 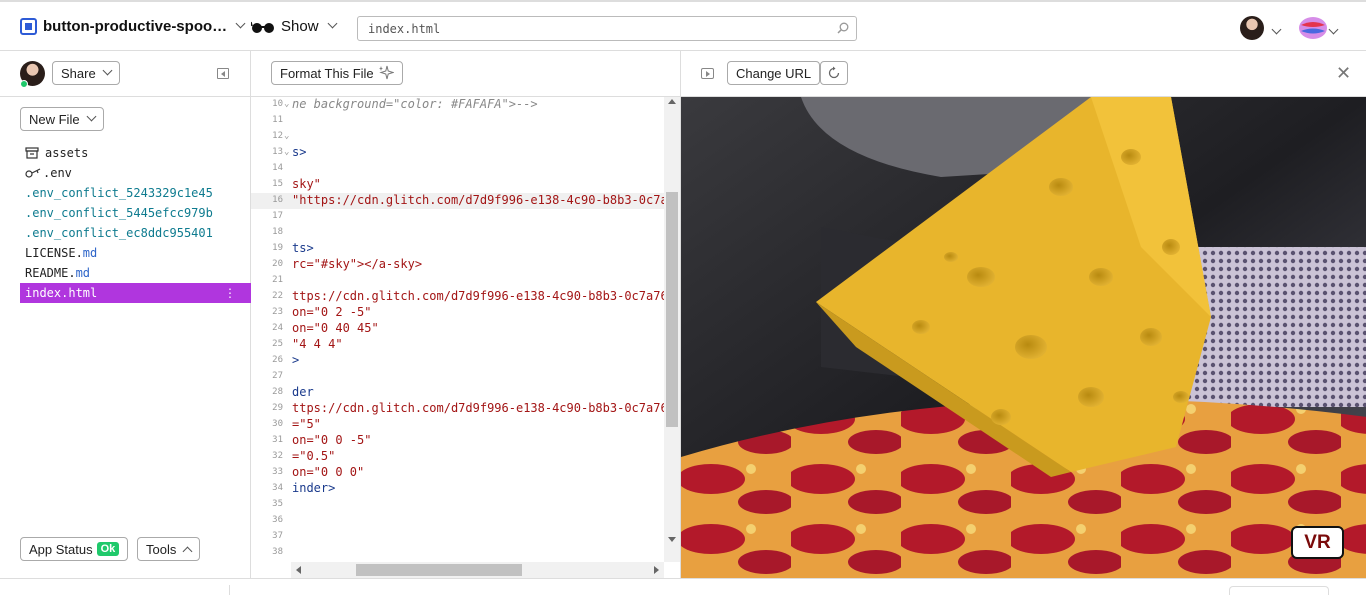 I want to click on code-line: 36, so click(x=457, y=521).